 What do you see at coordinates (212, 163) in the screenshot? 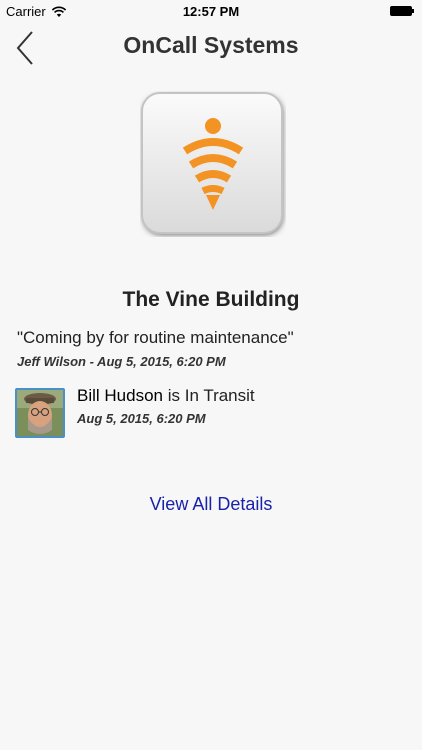
I see `signal-beacon-icon` at bounding box center [212, 163].